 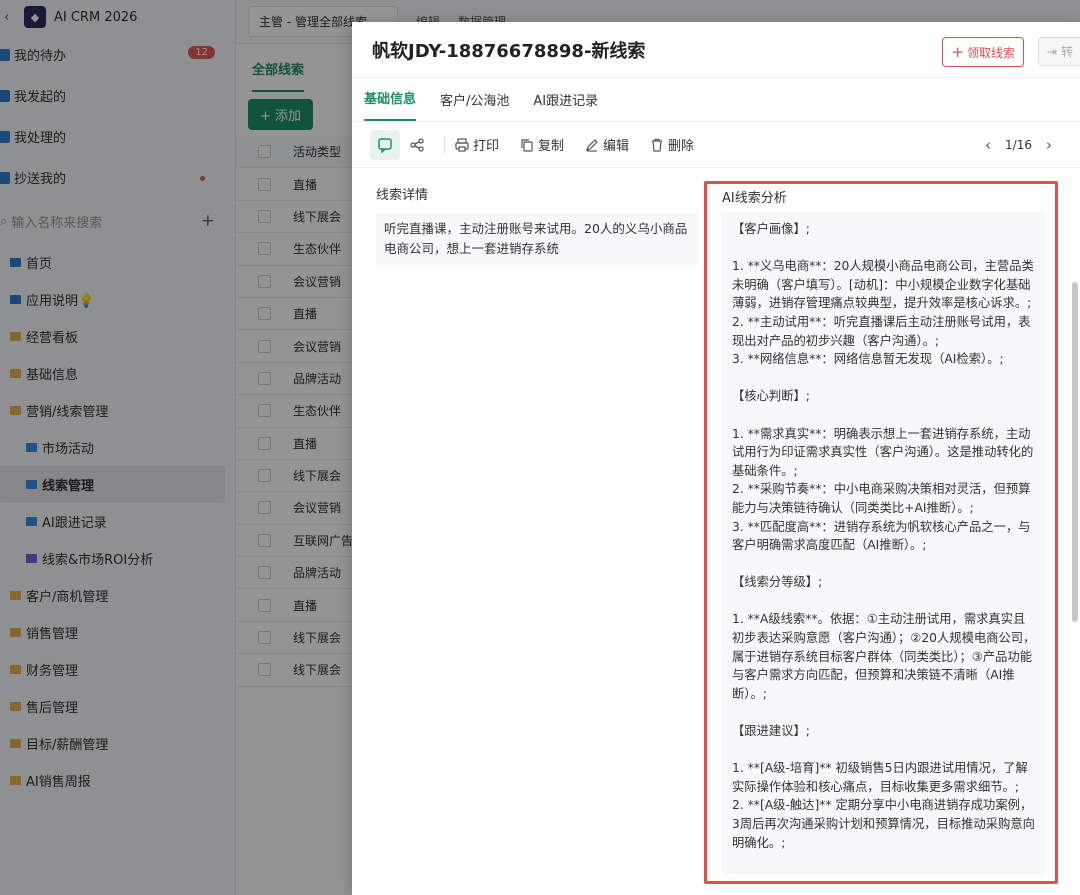 I want to click on record-pager: ‹ 1/16 ›, so click(x=1011, y=145).